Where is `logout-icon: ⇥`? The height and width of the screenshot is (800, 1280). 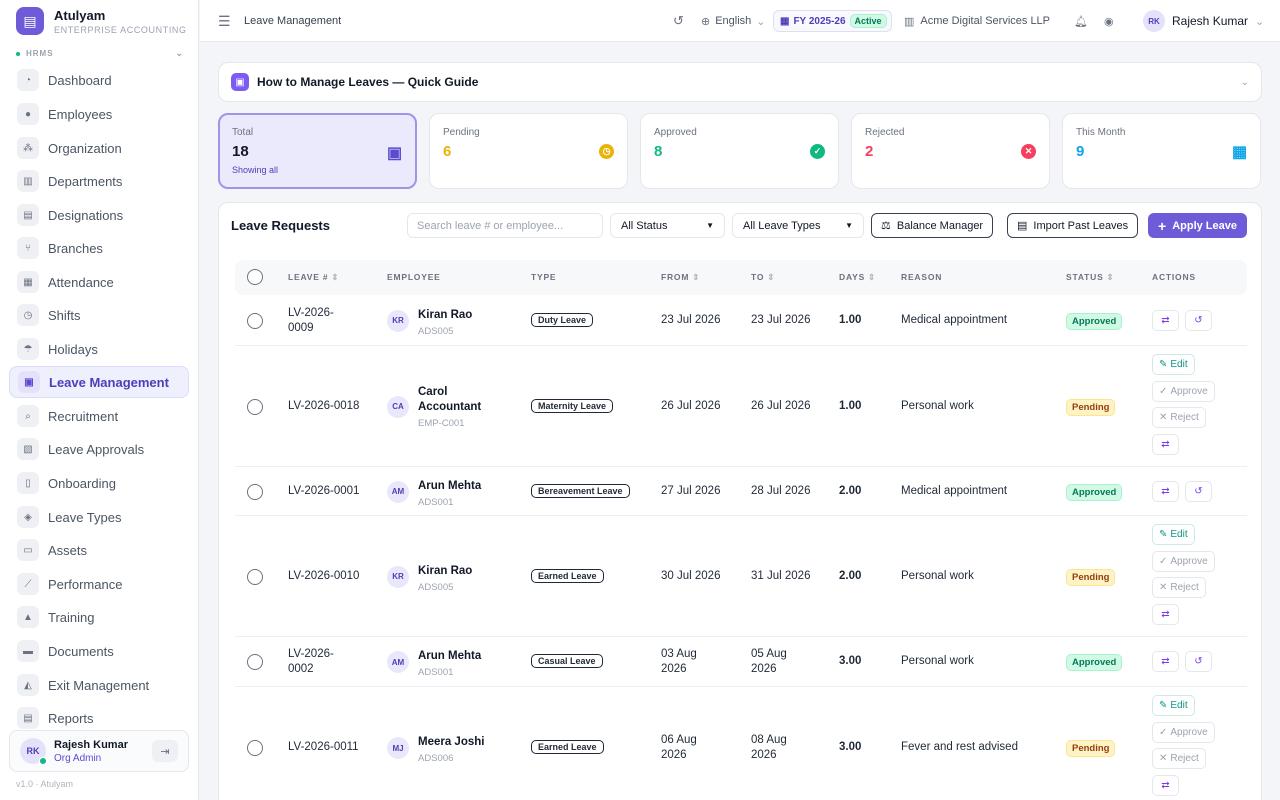
logout-icon: ⇥ is located at coordinates (165, 751).